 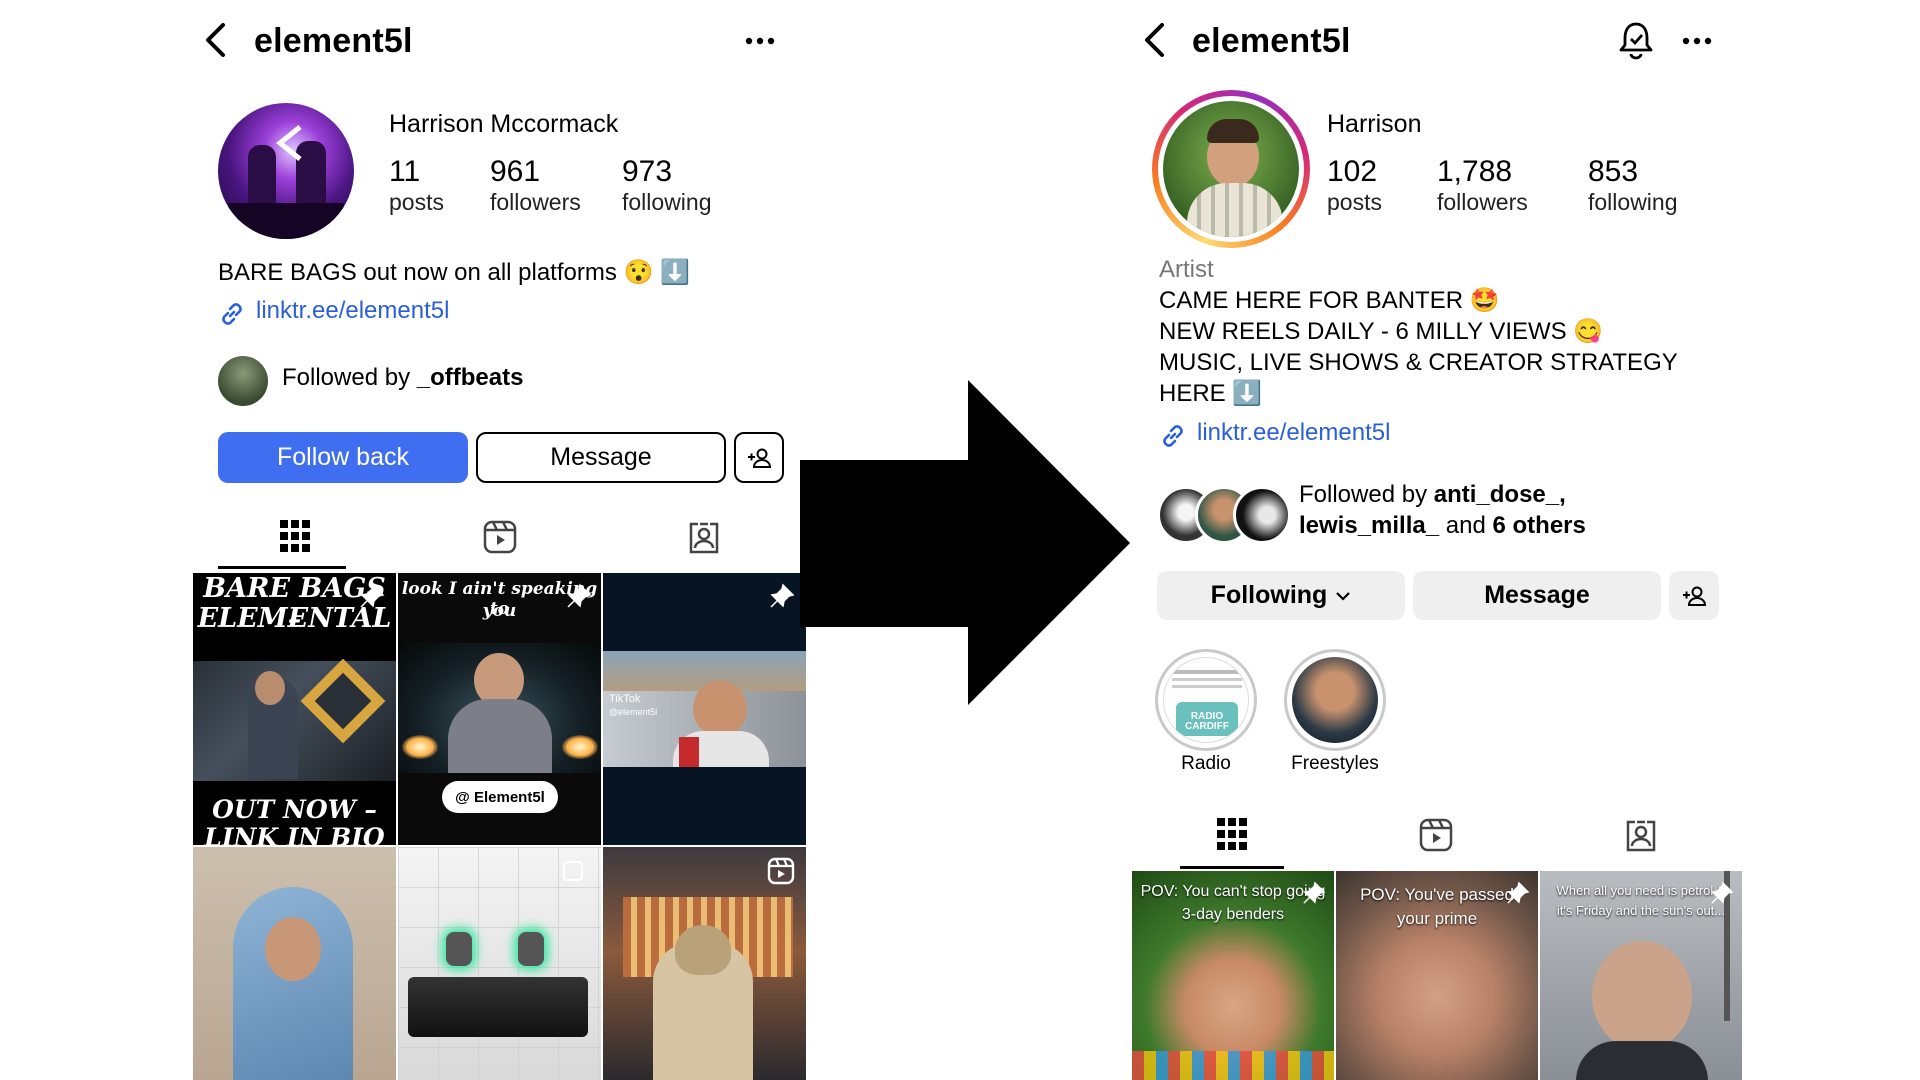 What do you see at coordinates (1233, 975) in the screenshot?
I see `grid-post-1: POV: You can't stop going 3-day benders` at bounding box center [1233, 975].